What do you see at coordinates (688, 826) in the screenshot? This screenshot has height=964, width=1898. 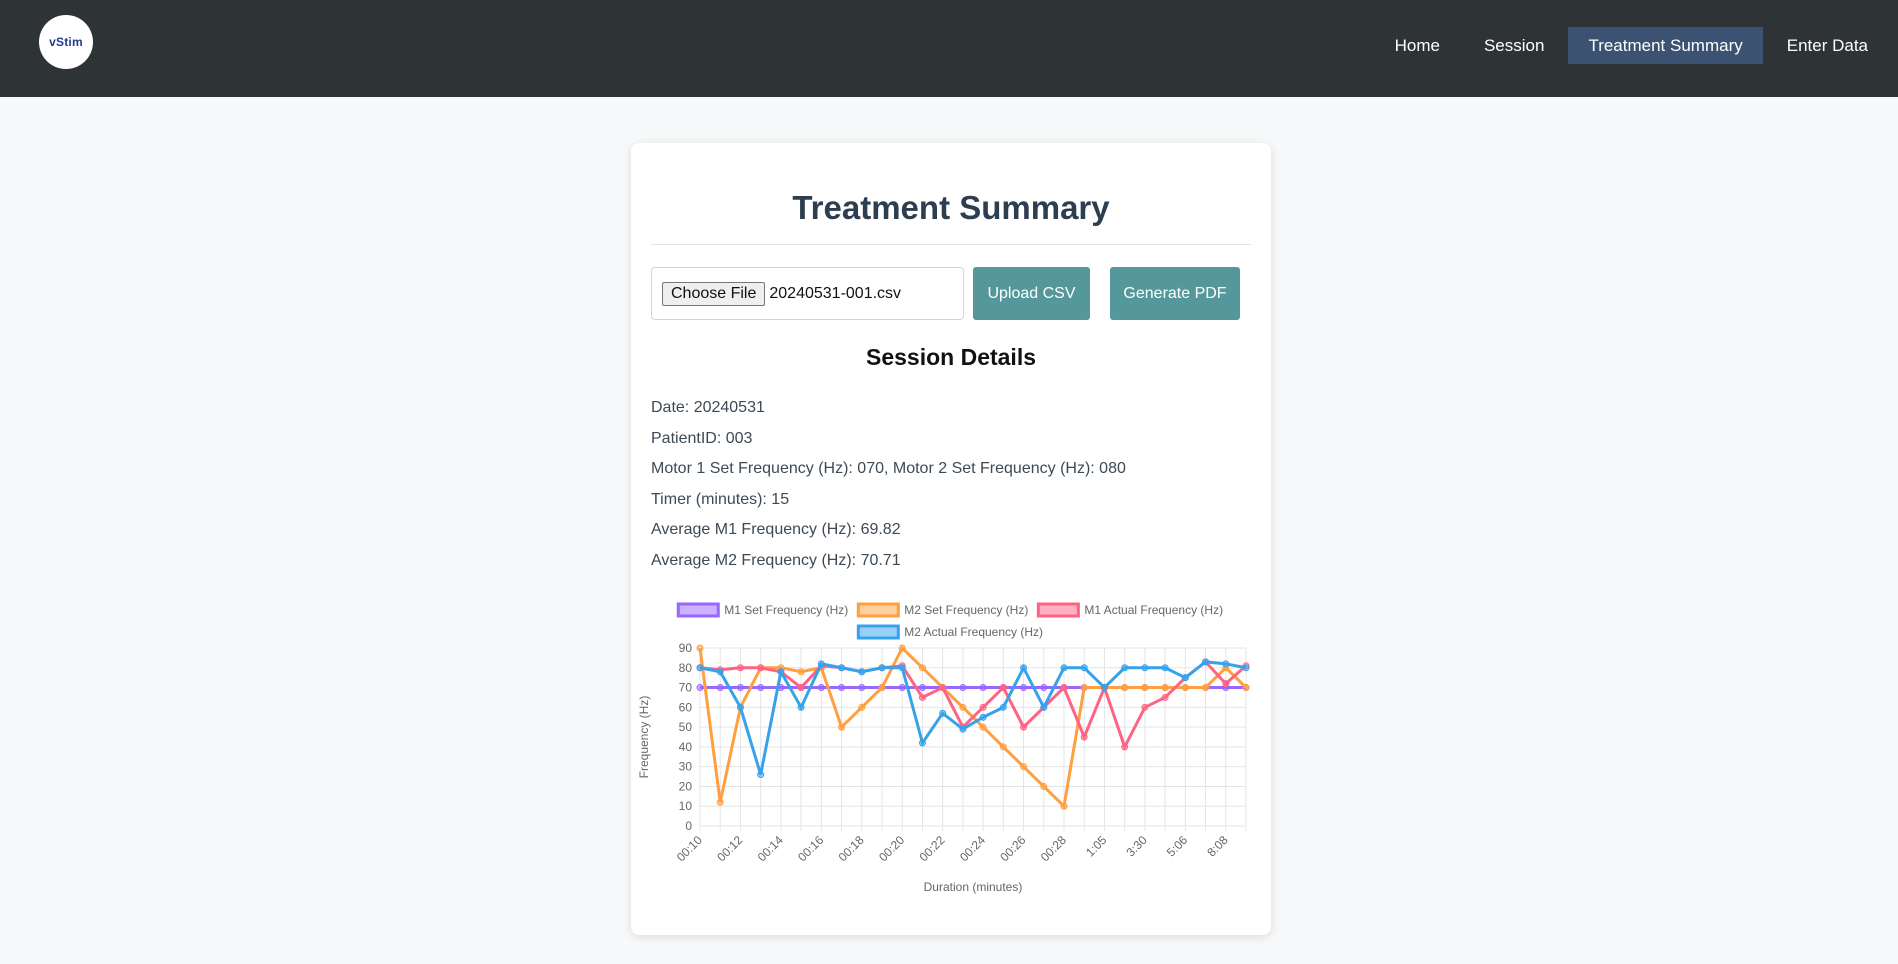 I see `y-tick-label: 0` at bounding box center [688, 826].